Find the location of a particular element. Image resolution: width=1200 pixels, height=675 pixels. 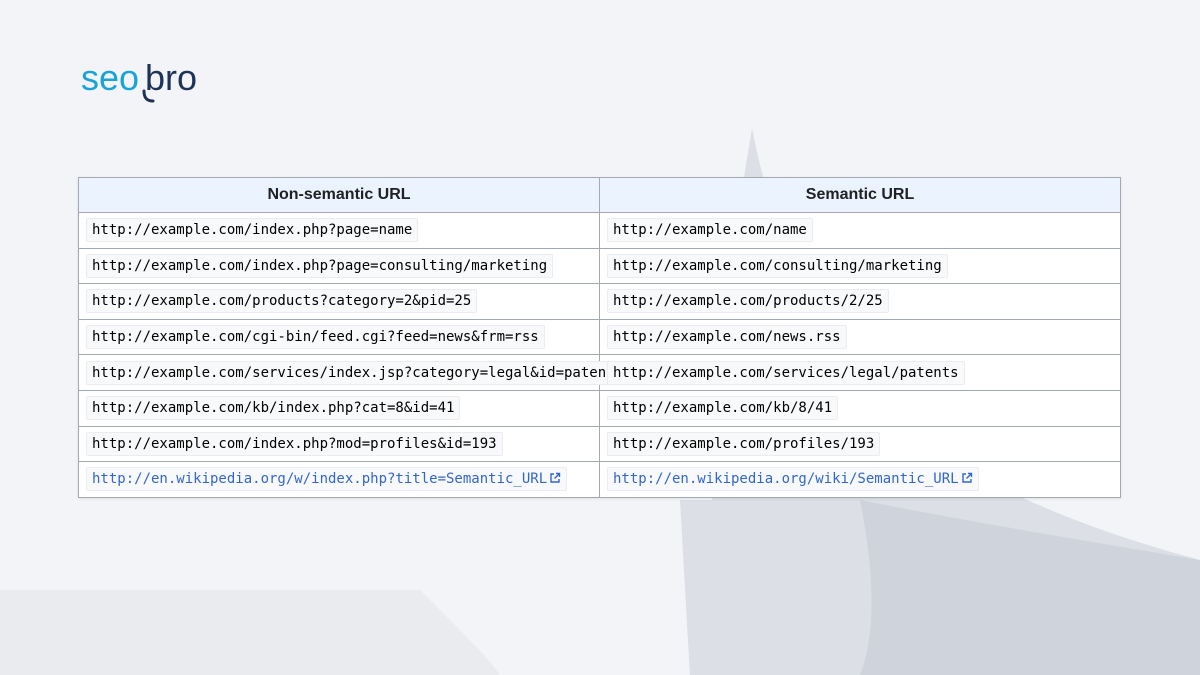

non-semantic-url-cell: http://example.com/index.php?page=name is located at coordinates (339, 230).